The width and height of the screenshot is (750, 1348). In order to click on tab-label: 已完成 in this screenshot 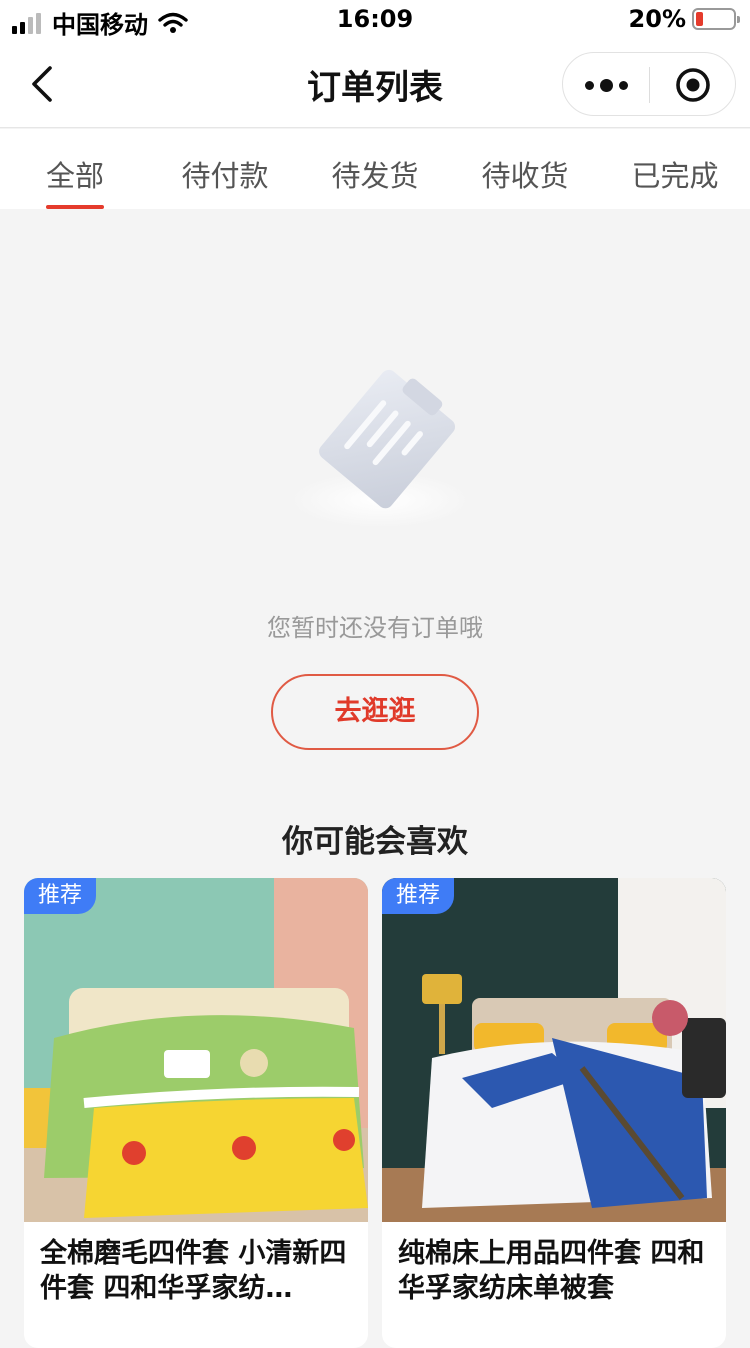, I will do `click(675, 176)`.